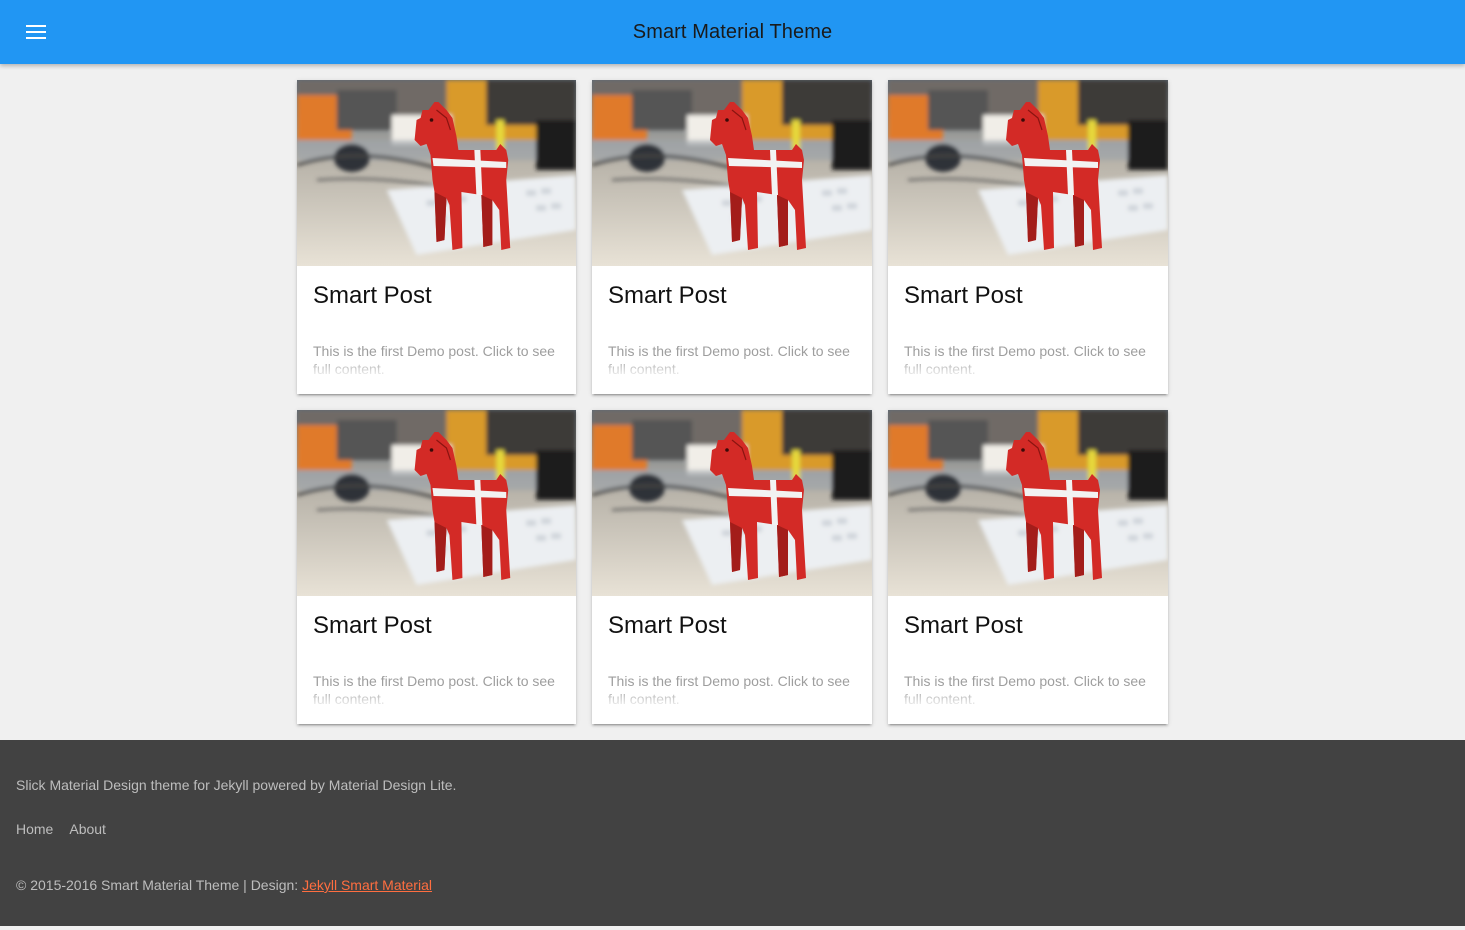  Describe the element at coordinates (367, 885) in the screenshot. I see `design-credit-link: Jekyll Smart Material` at that location.